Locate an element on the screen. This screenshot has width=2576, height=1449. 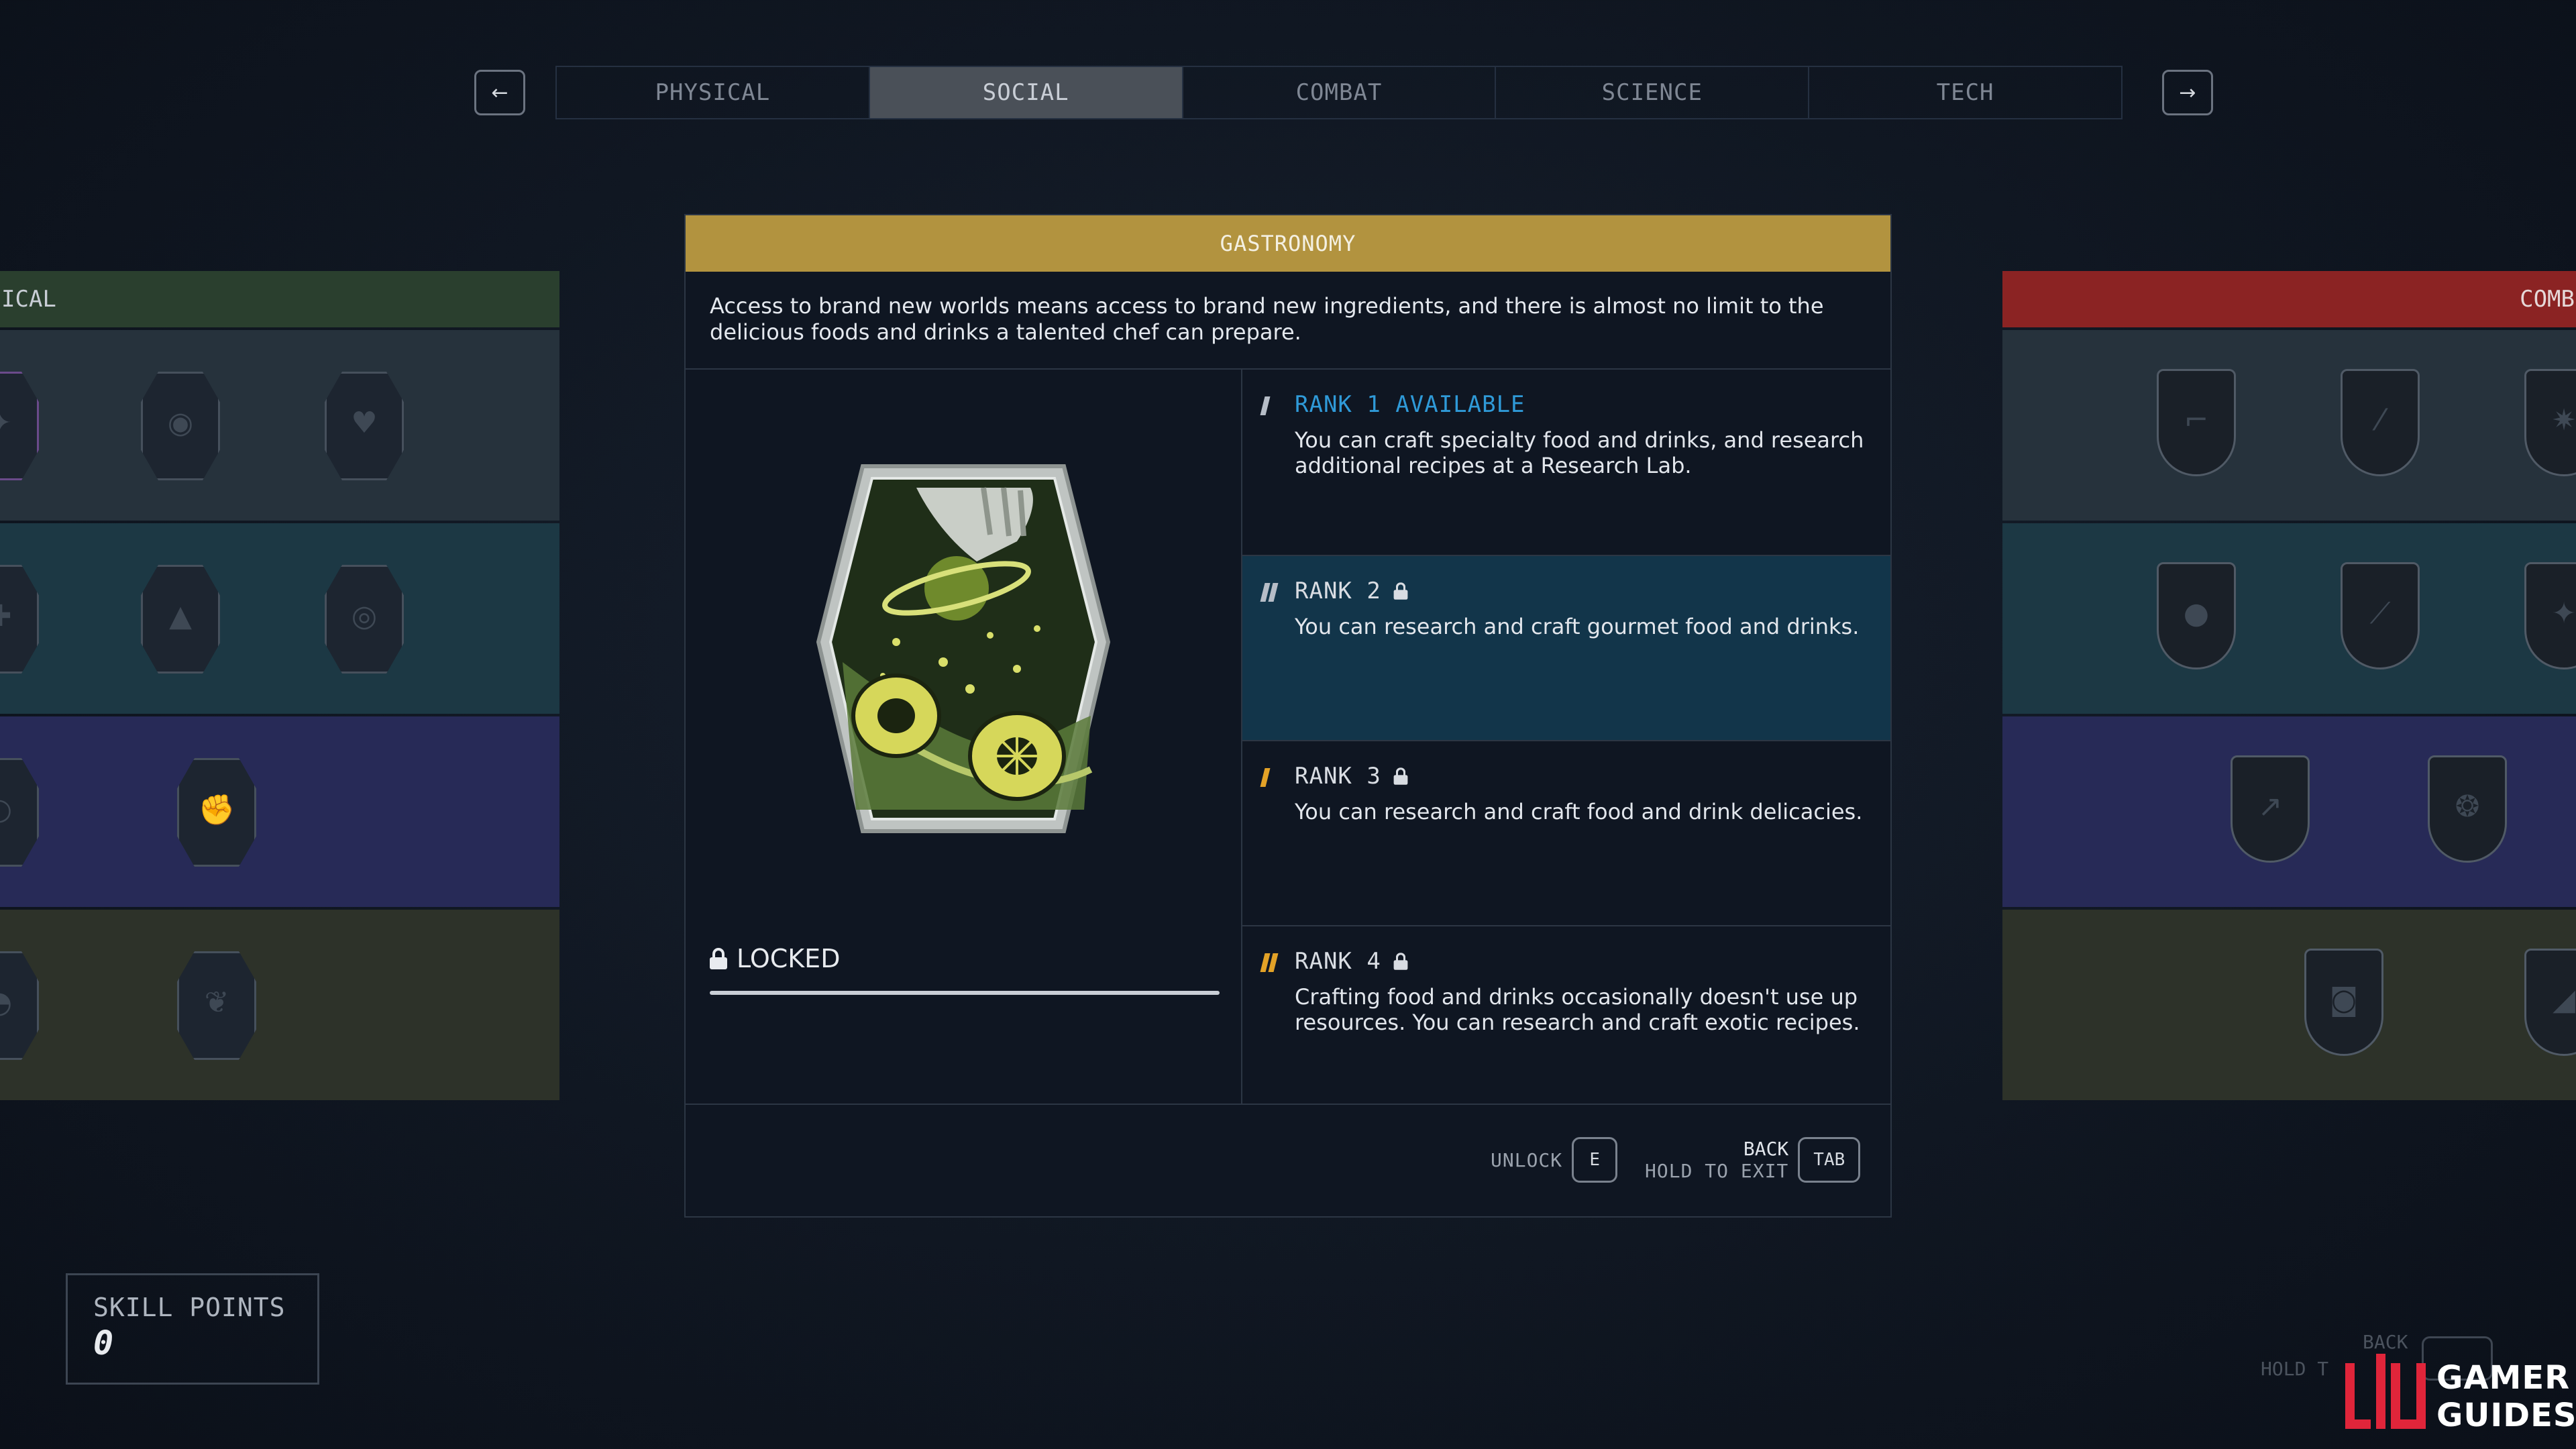
tab-tech: TECH is located at coordinates (1965, 92).